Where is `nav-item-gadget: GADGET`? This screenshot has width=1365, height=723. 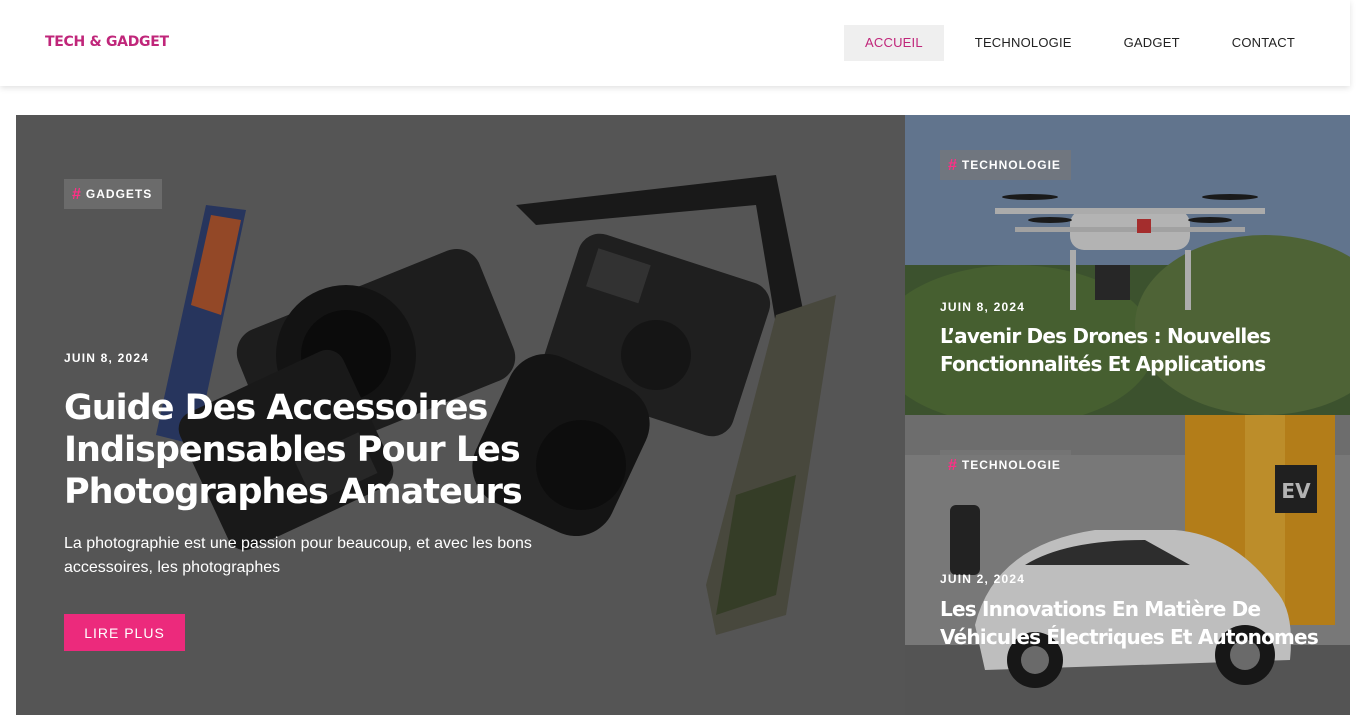
nav-item-gadget: GADGET is located at coordinates (1152, 43).